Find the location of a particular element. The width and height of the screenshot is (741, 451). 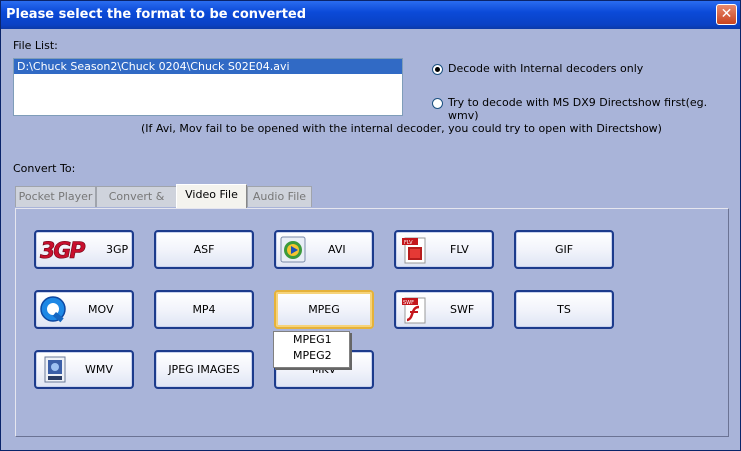

format-label: TS is located at coordinates (564, 309).